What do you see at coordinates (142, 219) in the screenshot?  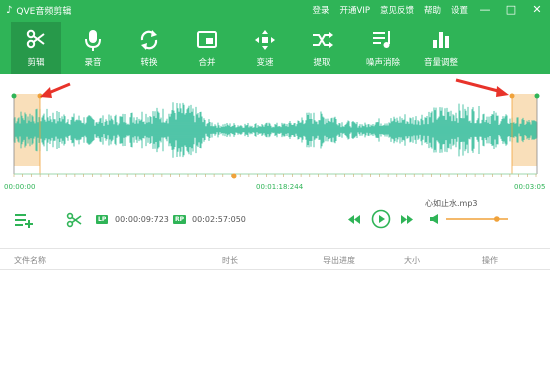 I see `lp-time: 00:00:09:723` at bounding box center [142, 219].